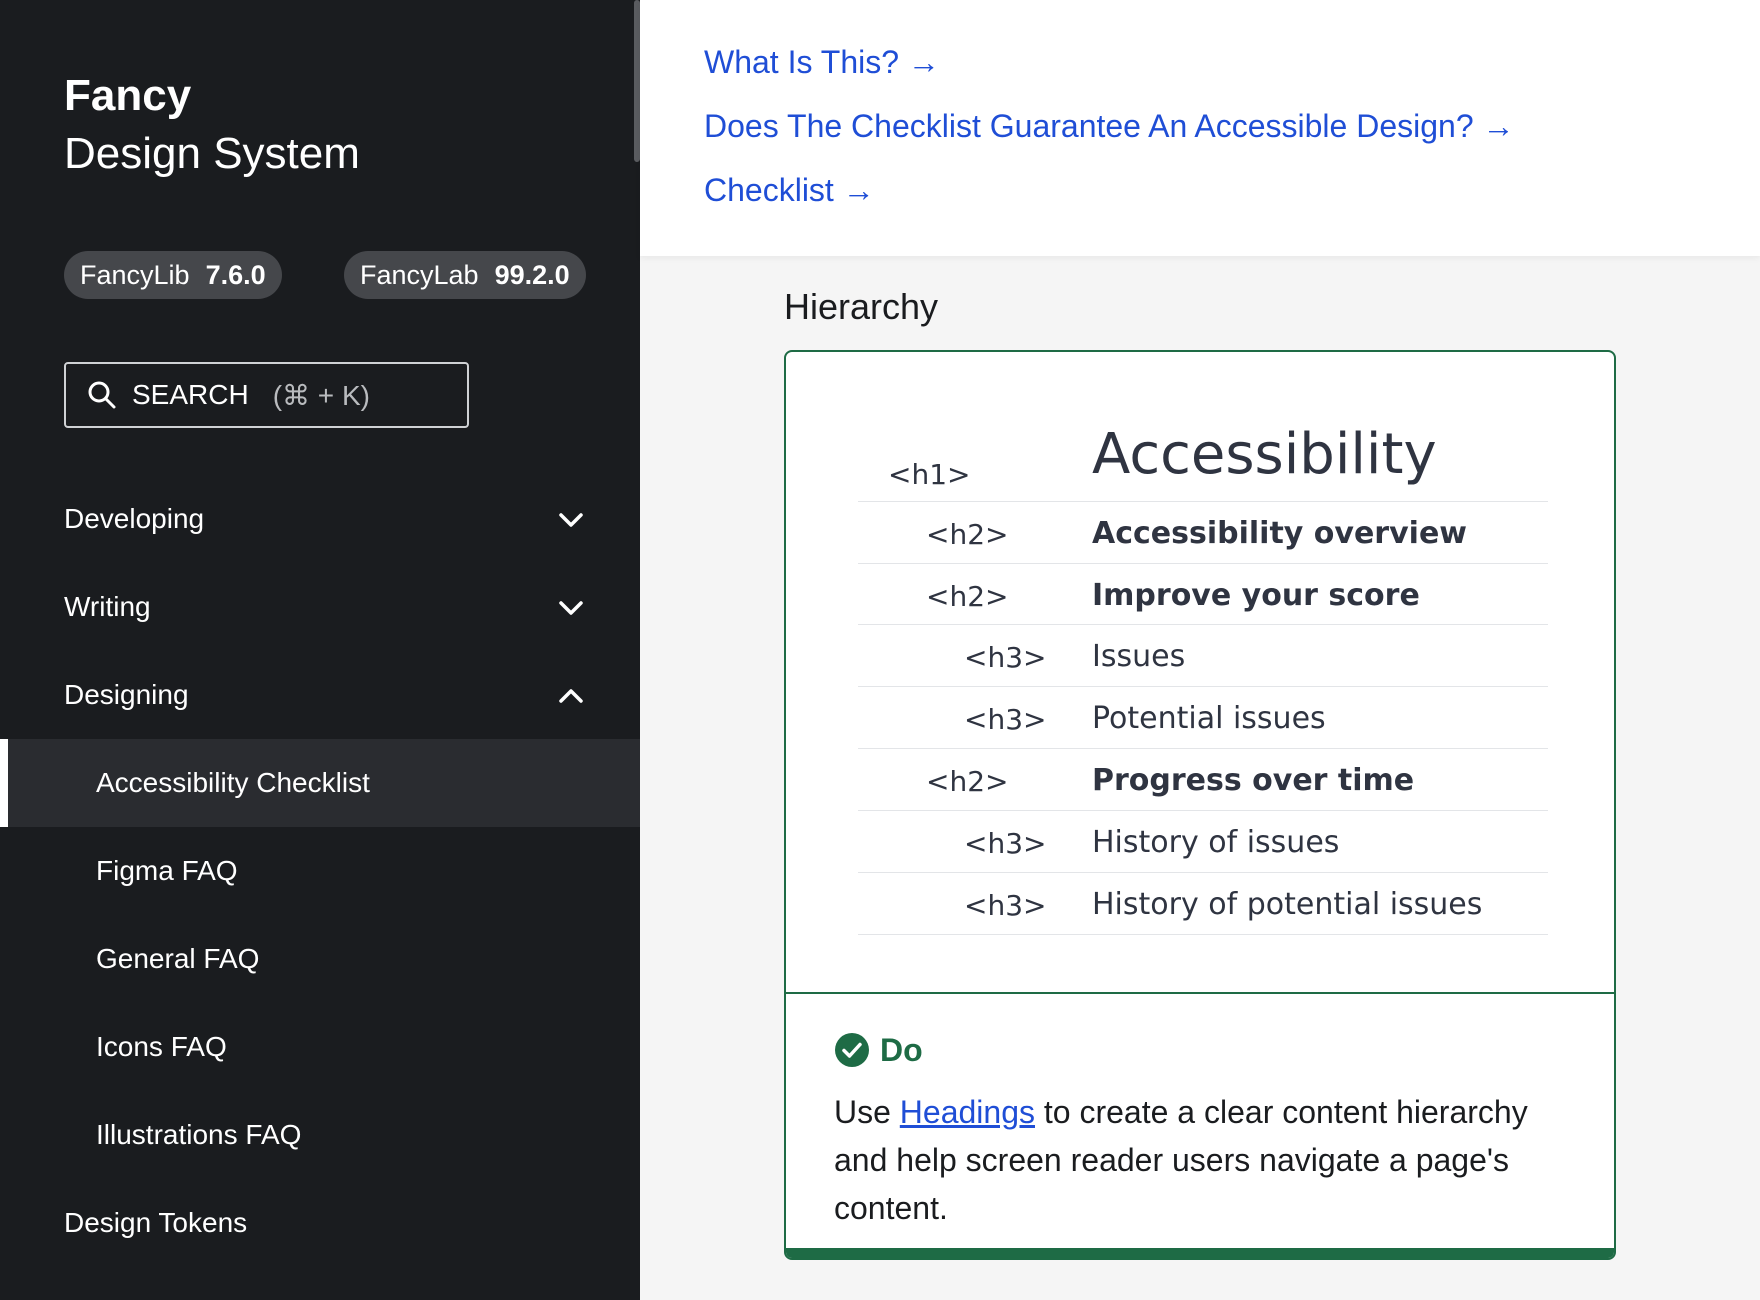 Image resolution: width=1760 pixels, height=1300 pixels. What do you see at coordinates (967, 1112) in the screenshot?
I see `headings-link: Headings` at bounding box center [967, 1112].